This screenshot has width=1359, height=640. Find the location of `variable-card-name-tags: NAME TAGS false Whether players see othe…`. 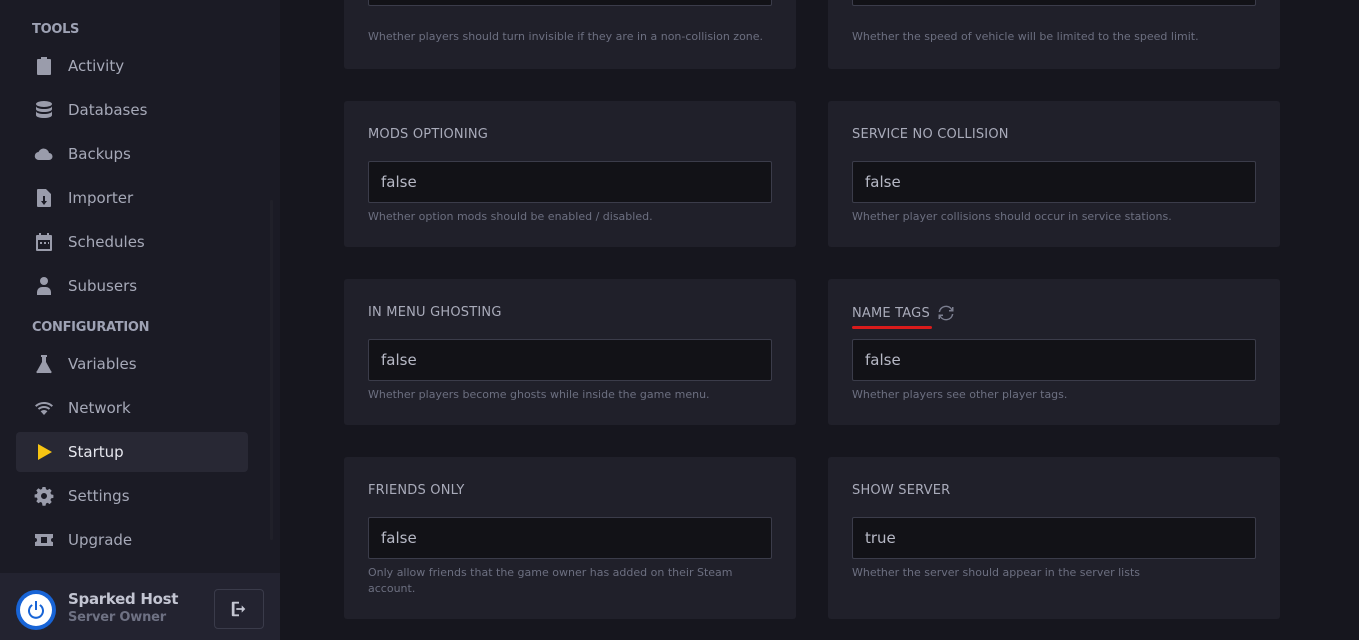

variable-card-name-tags: NAME TAGS false Whether players see othe… is located at coordinates (1054, 352).